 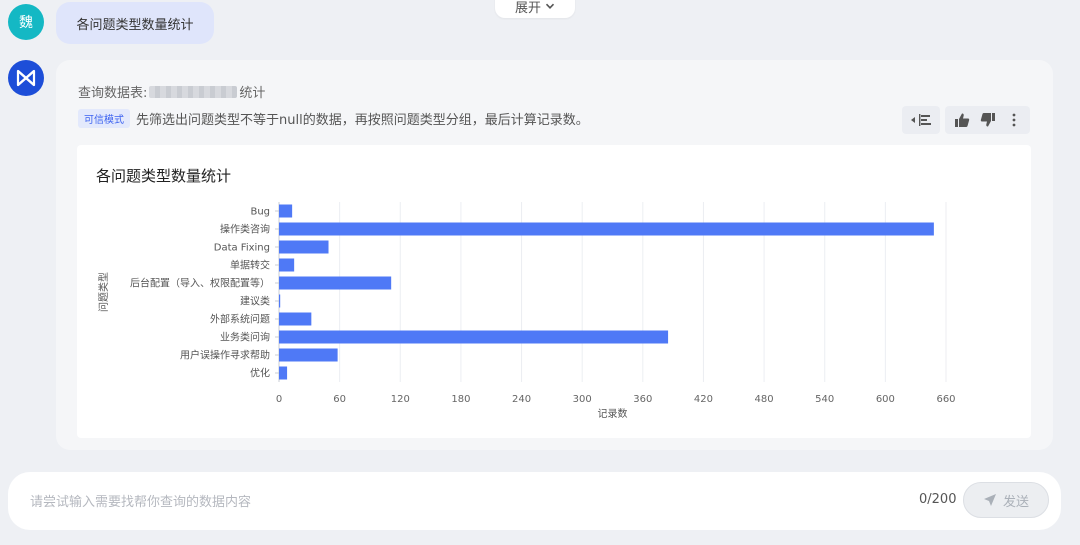 What do you see at coordinates (613, 413) in the screenshot?
I see `x-axis-label: 记录数` at bounding box center [613, 413].